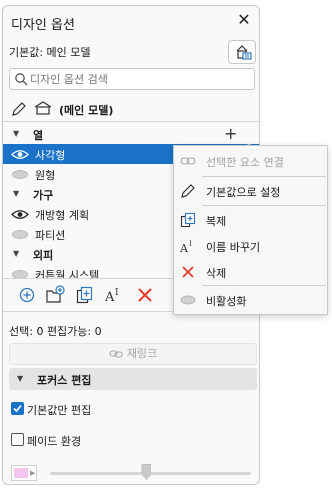 Image resolution: width=332 pixels, height=489 pixels. I want to click on list-item-label: 파티션, so click(50, 235).